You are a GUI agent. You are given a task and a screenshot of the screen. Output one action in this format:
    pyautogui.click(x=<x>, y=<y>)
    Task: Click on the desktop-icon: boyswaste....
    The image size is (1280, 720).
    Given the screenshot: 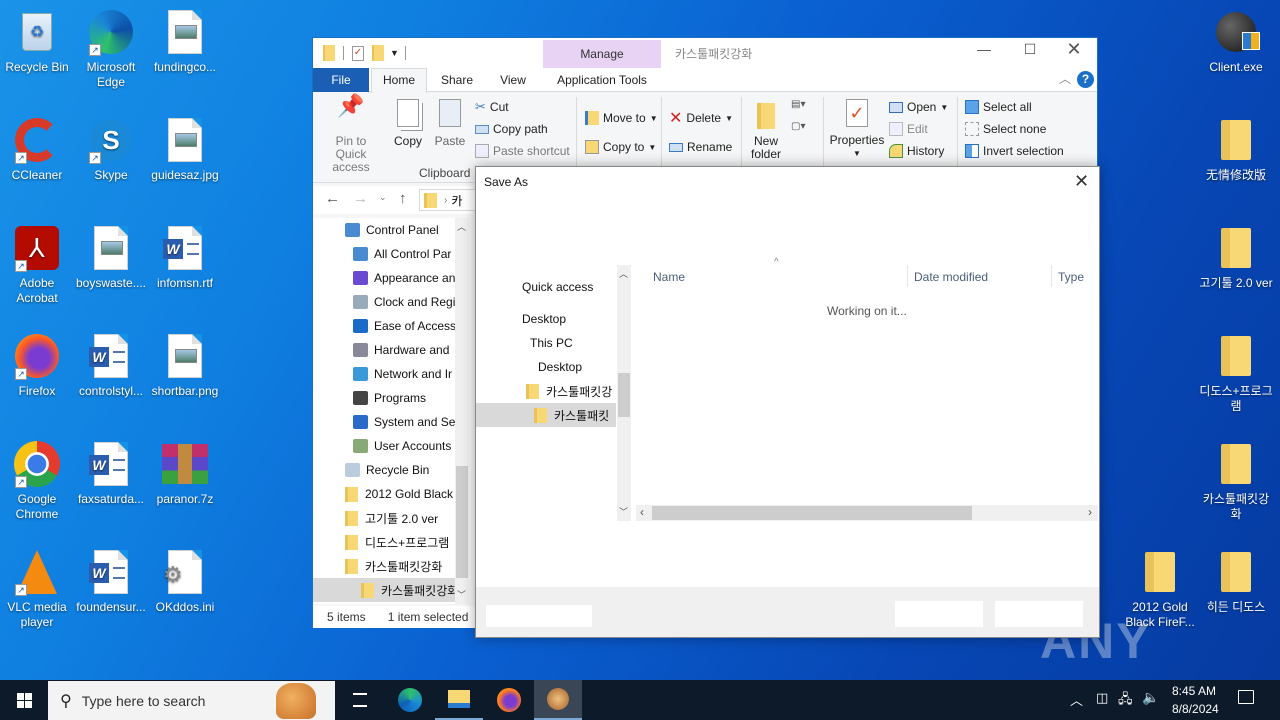 What is the action you would take?
    pyautogui.click(x=111, y=257)
    